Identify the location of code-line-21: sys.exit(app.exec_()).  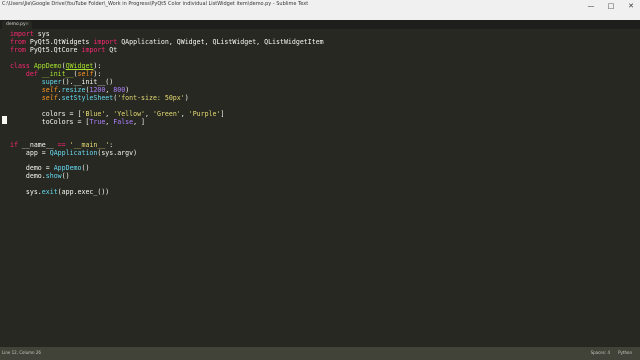
(59, 193).